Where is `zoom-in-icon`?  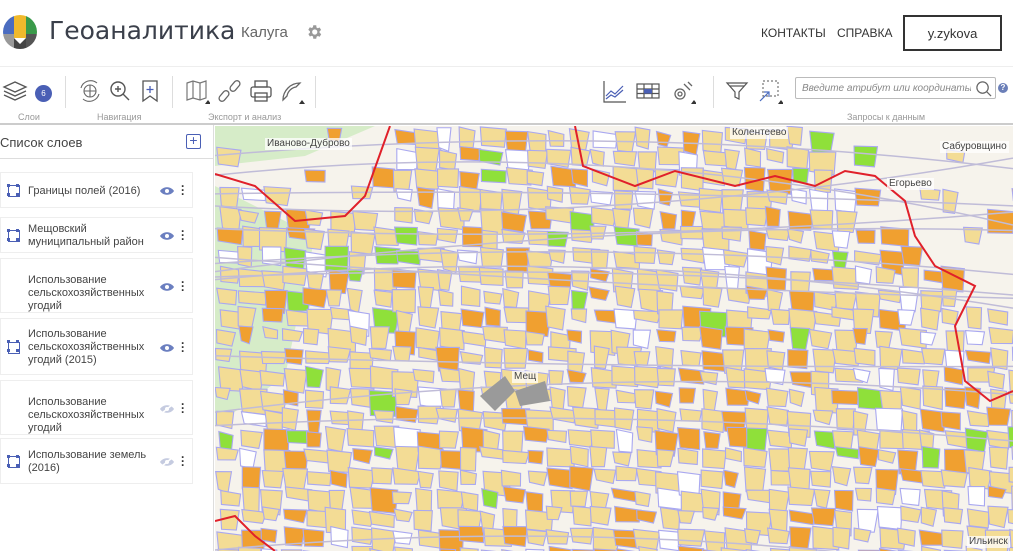 zoom-in-icon is located at coordinates (120, 91).